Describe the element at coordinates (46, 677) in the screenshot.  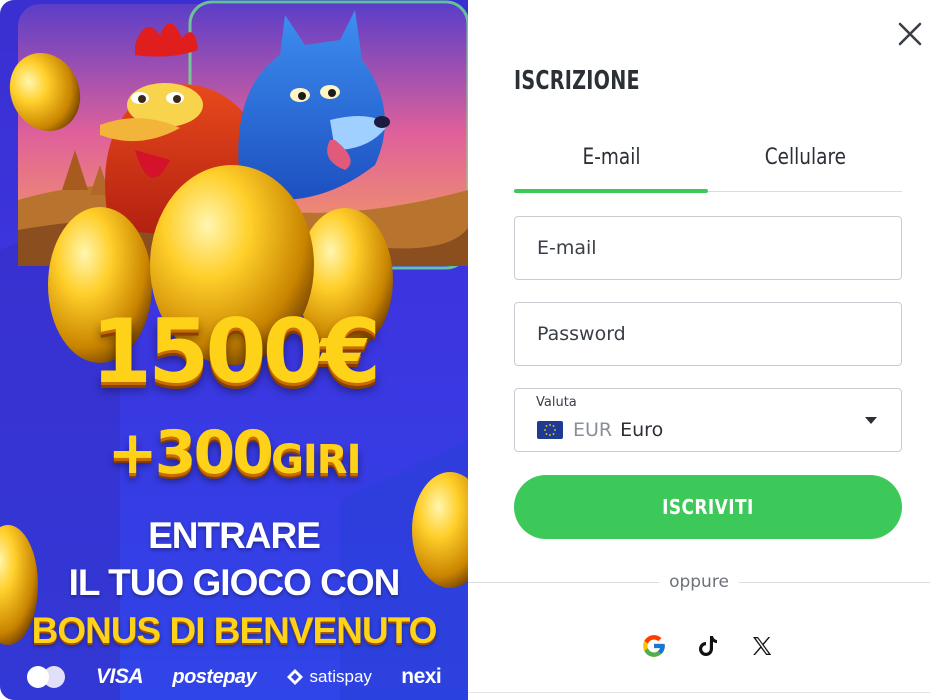
I see `mastercard-icon` at that location.